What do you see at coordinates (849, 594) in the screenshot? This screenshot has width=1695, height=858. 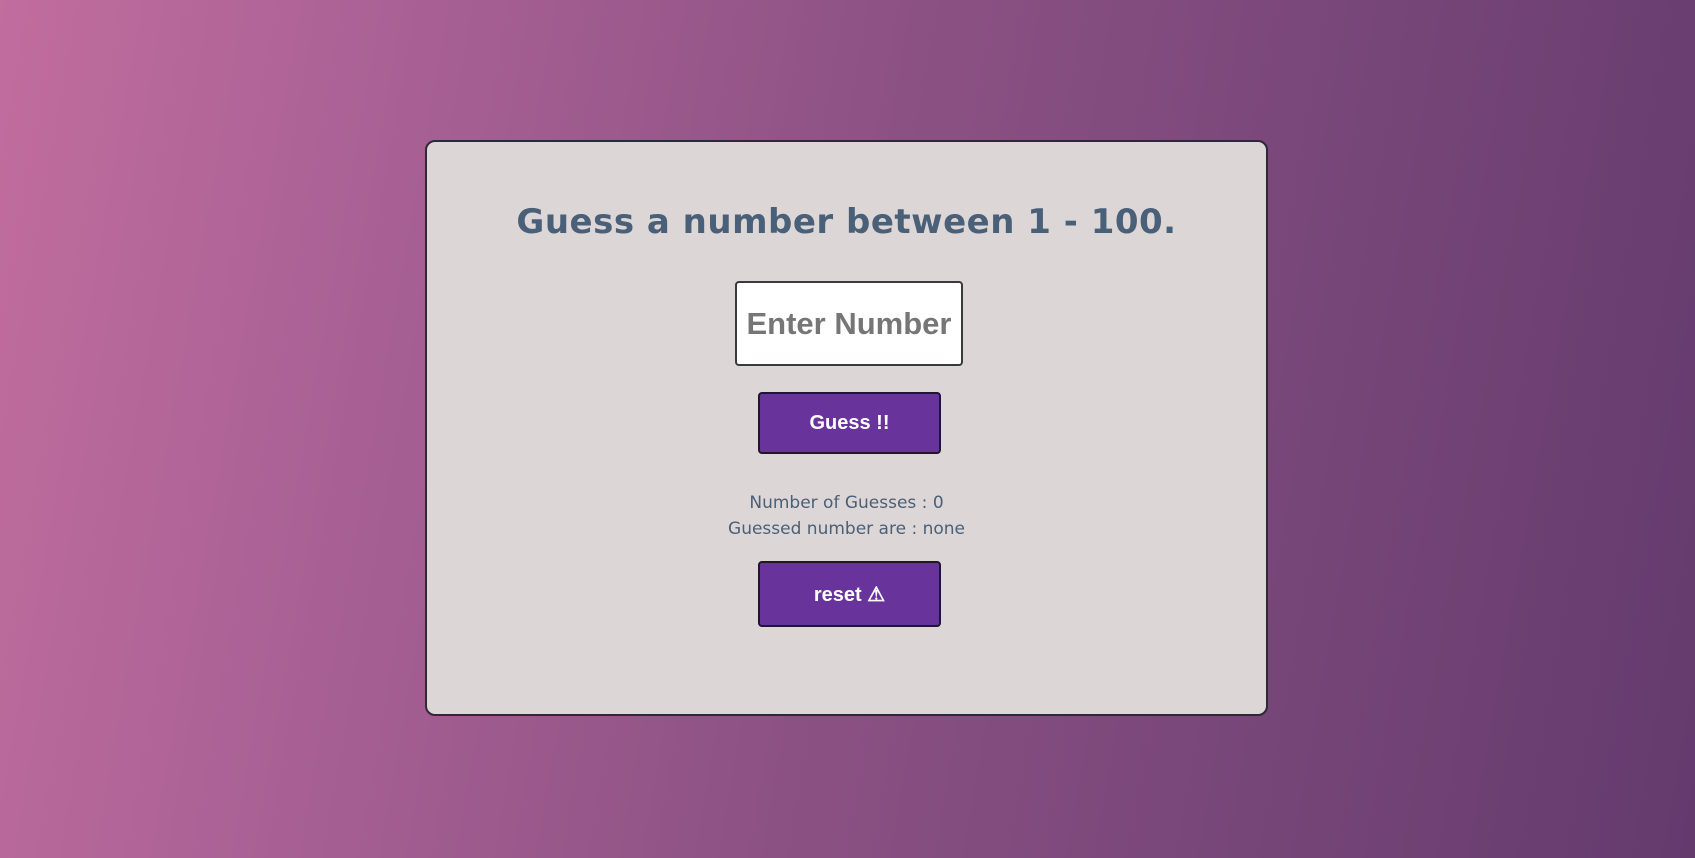 I see `reset-button: reset ⚠` at bounding box center [849, 594].